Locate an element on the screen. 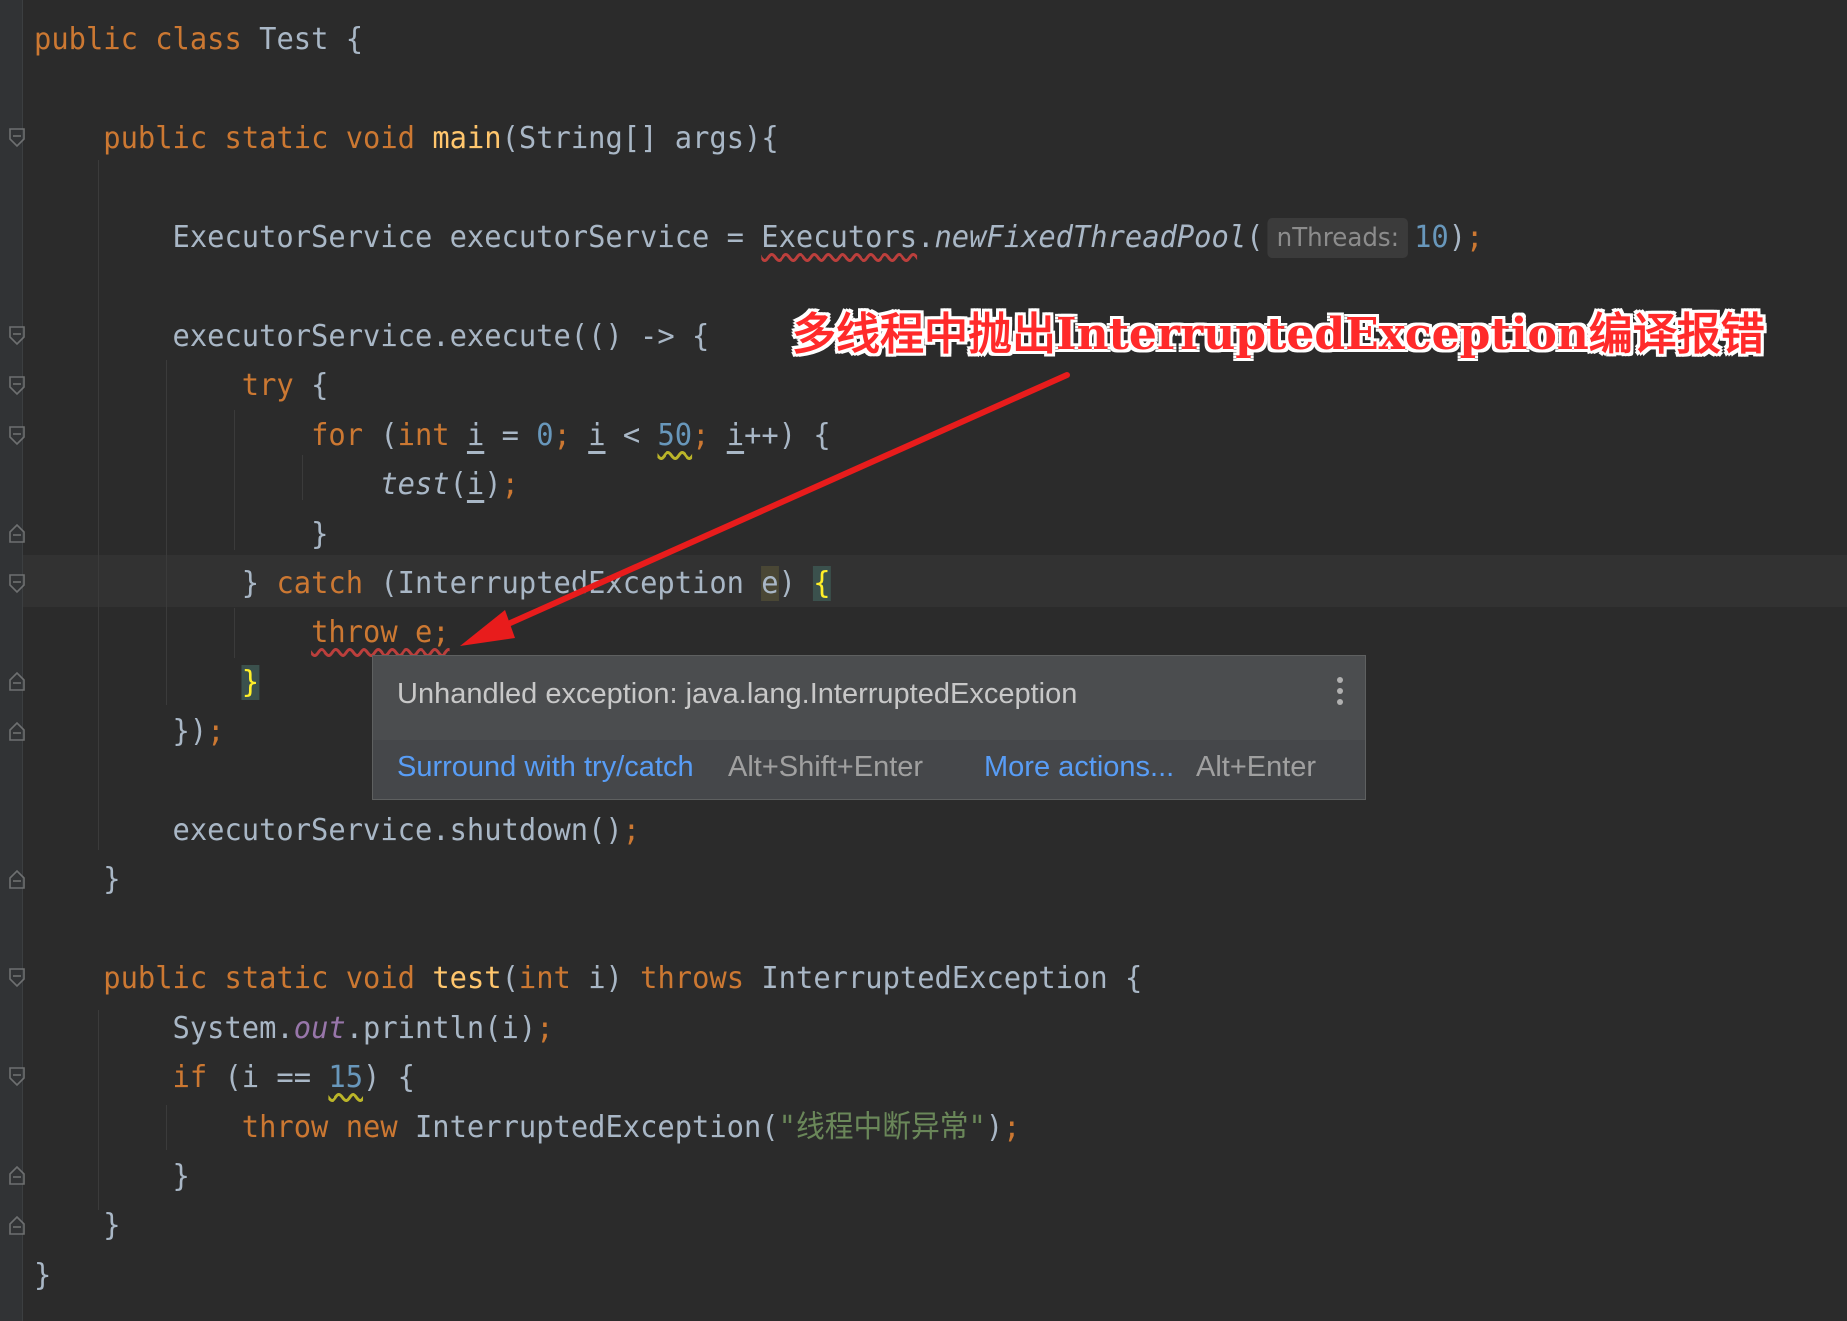  keyword: try is located at coordinates (267, 385).